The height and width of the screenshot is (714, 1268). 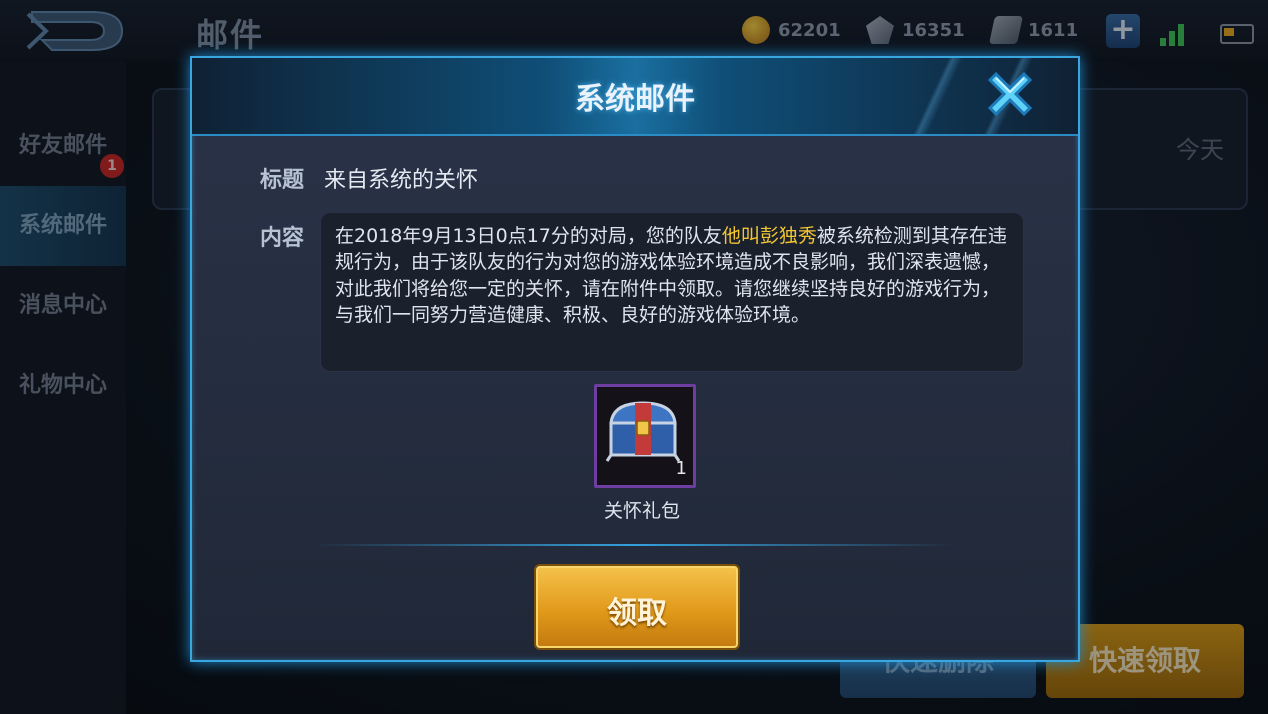 I want to click on treasure-chest-icon, so click(x=643, y=431).